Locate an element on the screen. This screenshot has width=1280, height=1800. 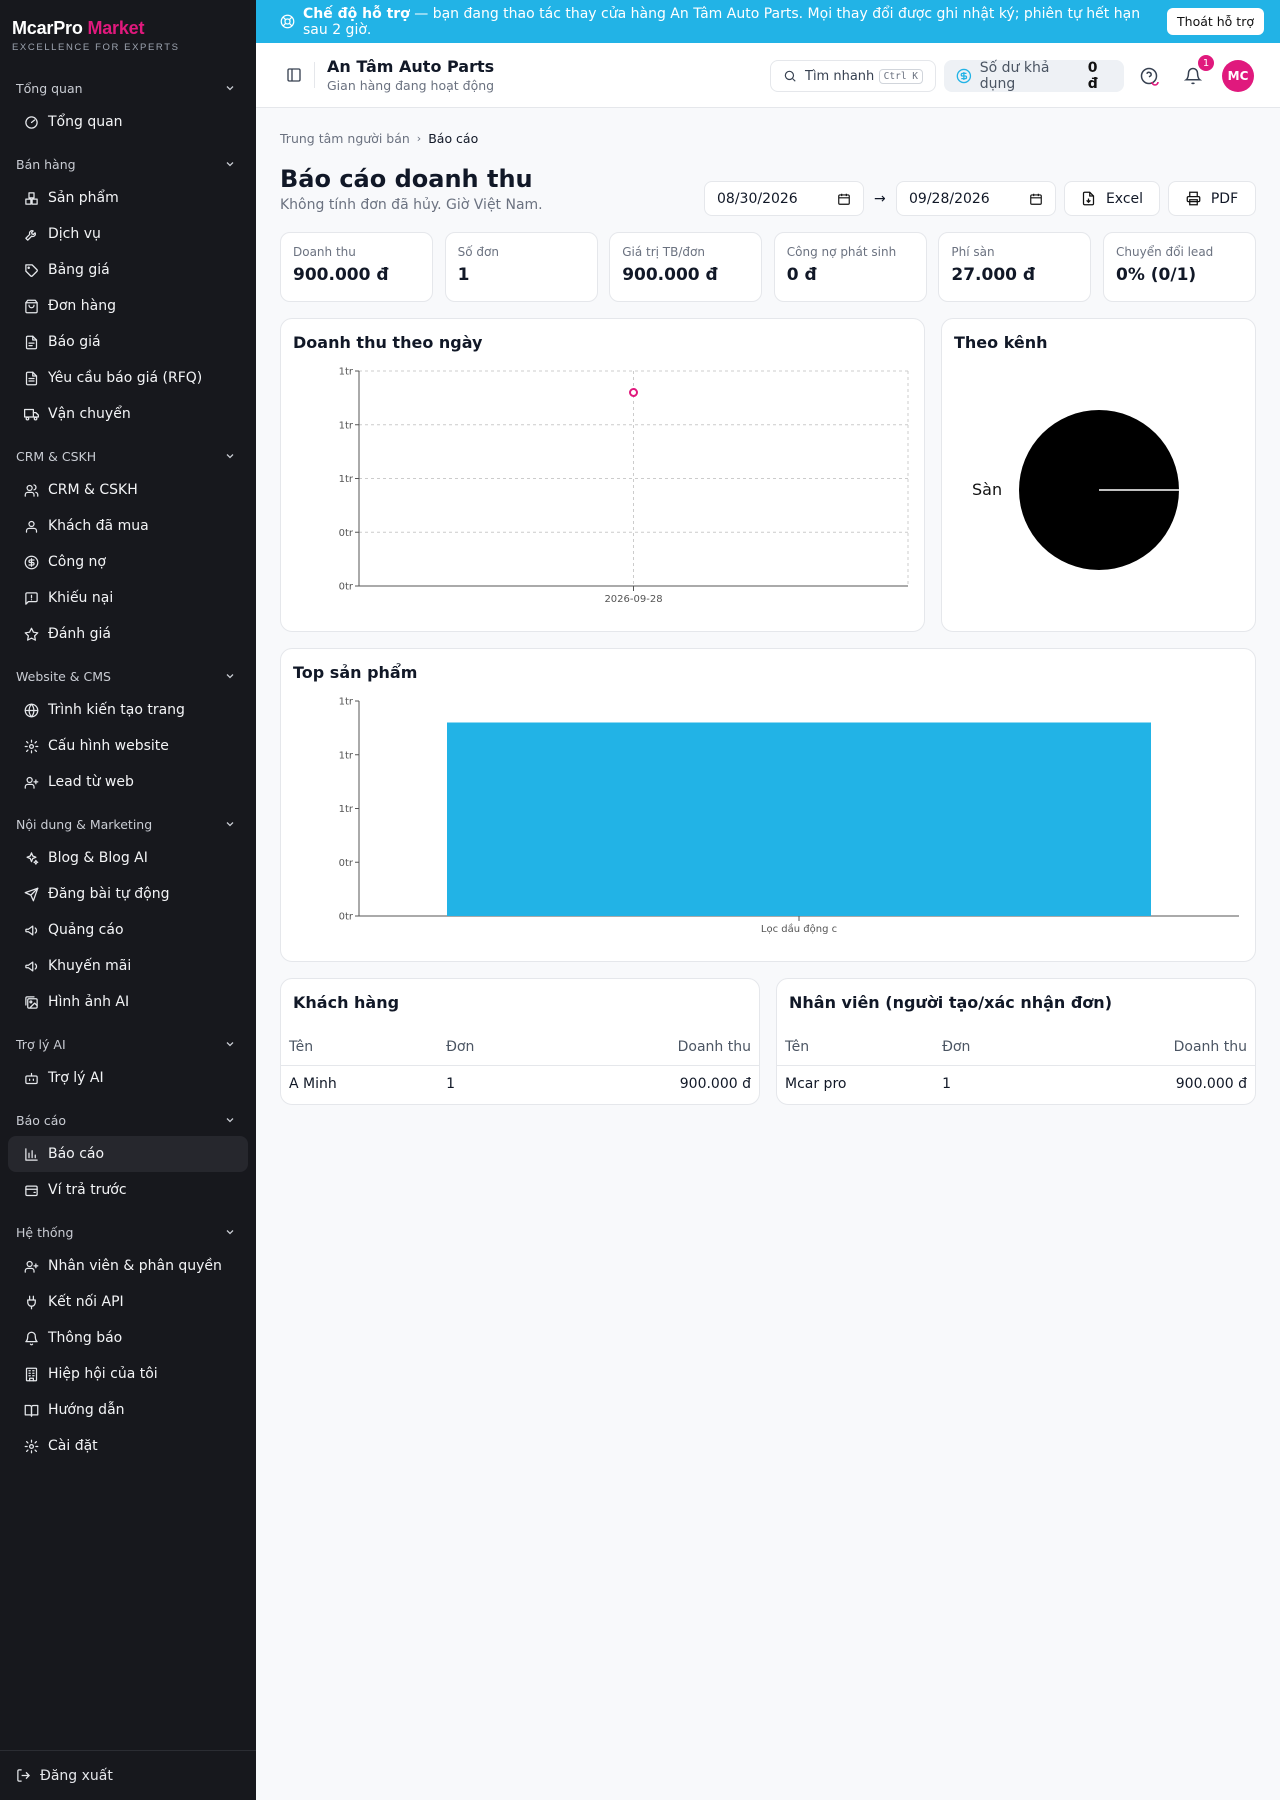
kpi-card: Chuyển đổi lead 0% (0/1) is located at coordinates (1179, 267).